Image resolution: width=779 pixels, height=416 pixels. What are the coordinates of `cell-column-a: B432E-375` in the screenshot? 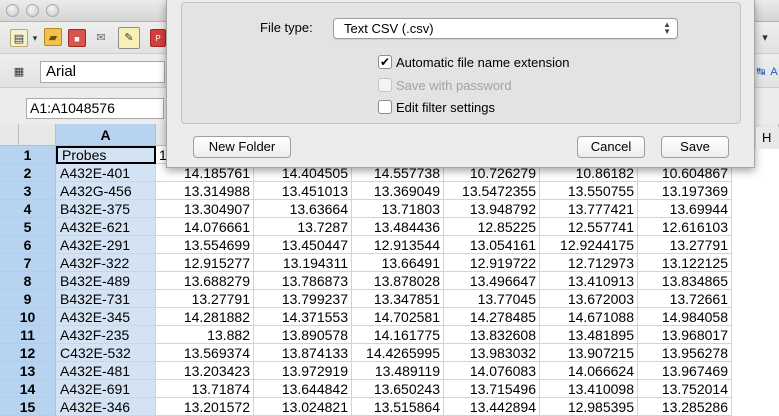 It's located at (106, 209).